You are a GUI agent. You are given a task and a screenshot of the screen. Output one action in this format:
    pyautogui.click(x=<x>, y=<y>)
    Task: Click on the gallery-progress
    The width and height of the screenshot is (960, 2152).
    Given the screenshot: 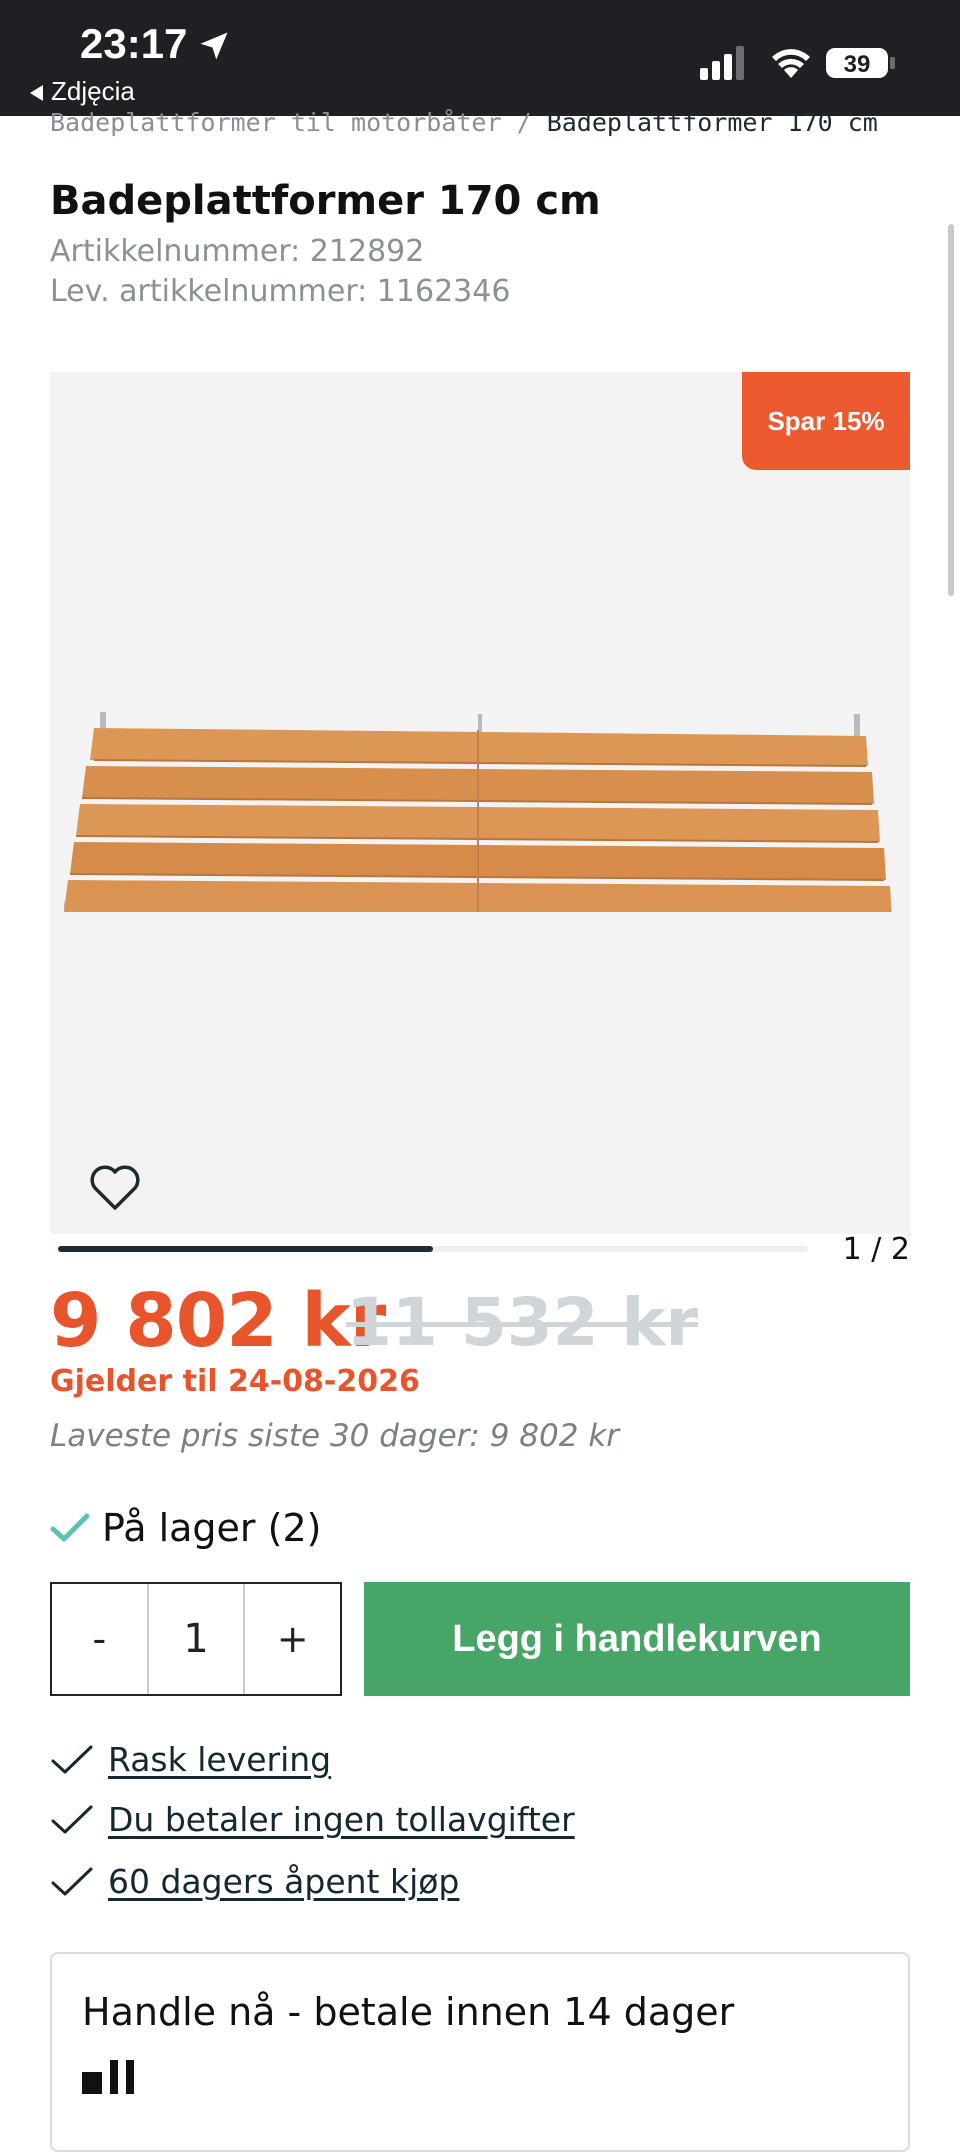 What is the action you would take?
    pyautogui.click(x=433, y=1249)
    